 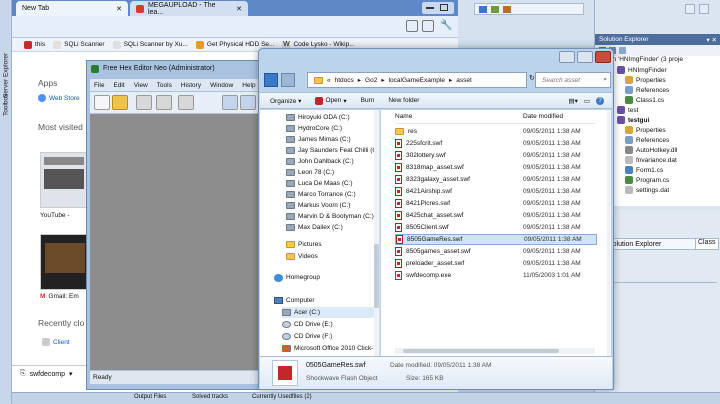 I want to click on file-row: 8421Airship.swf 09/05/2011 1:38 AM, so click(x=496, y=191).